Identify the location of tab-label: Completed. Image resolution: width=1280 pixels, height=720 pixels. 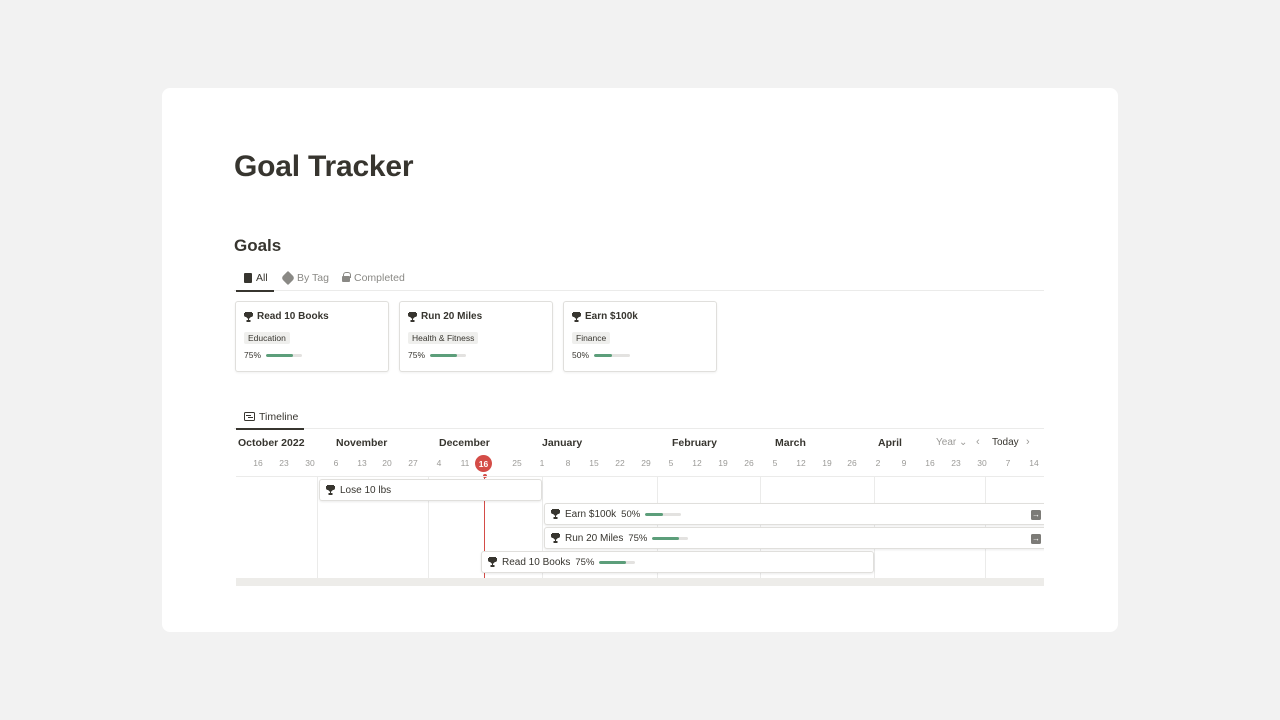
(379, 277).